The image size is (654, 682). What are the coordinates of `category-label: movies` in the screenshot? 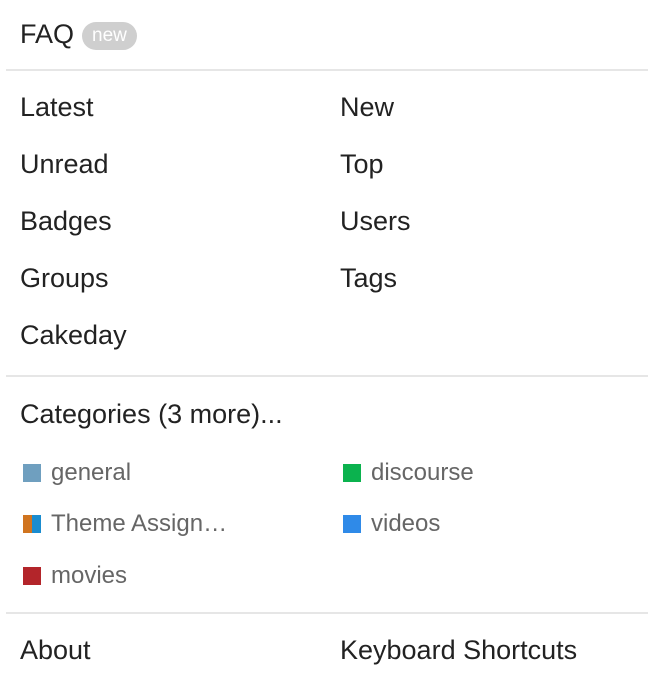 It's located at (89, 575).